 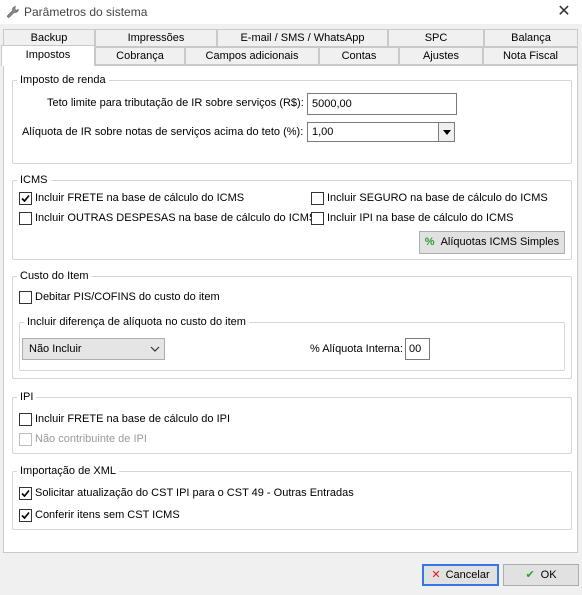 I want to click on dropdown-arrow-icon, so click(x=446, y=132).